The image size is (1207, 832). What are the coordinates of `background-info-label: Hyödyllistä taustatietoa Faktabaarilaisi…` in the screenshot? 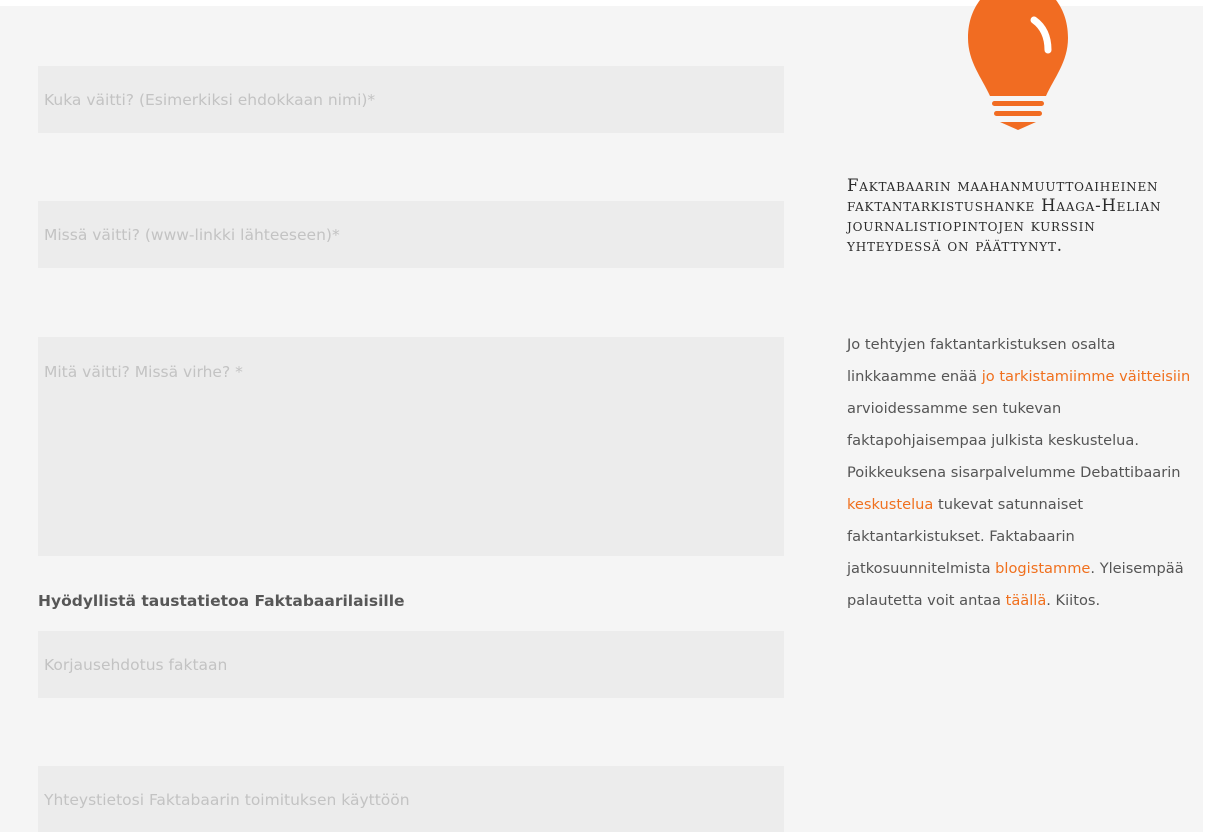 It's located at (221, 601).